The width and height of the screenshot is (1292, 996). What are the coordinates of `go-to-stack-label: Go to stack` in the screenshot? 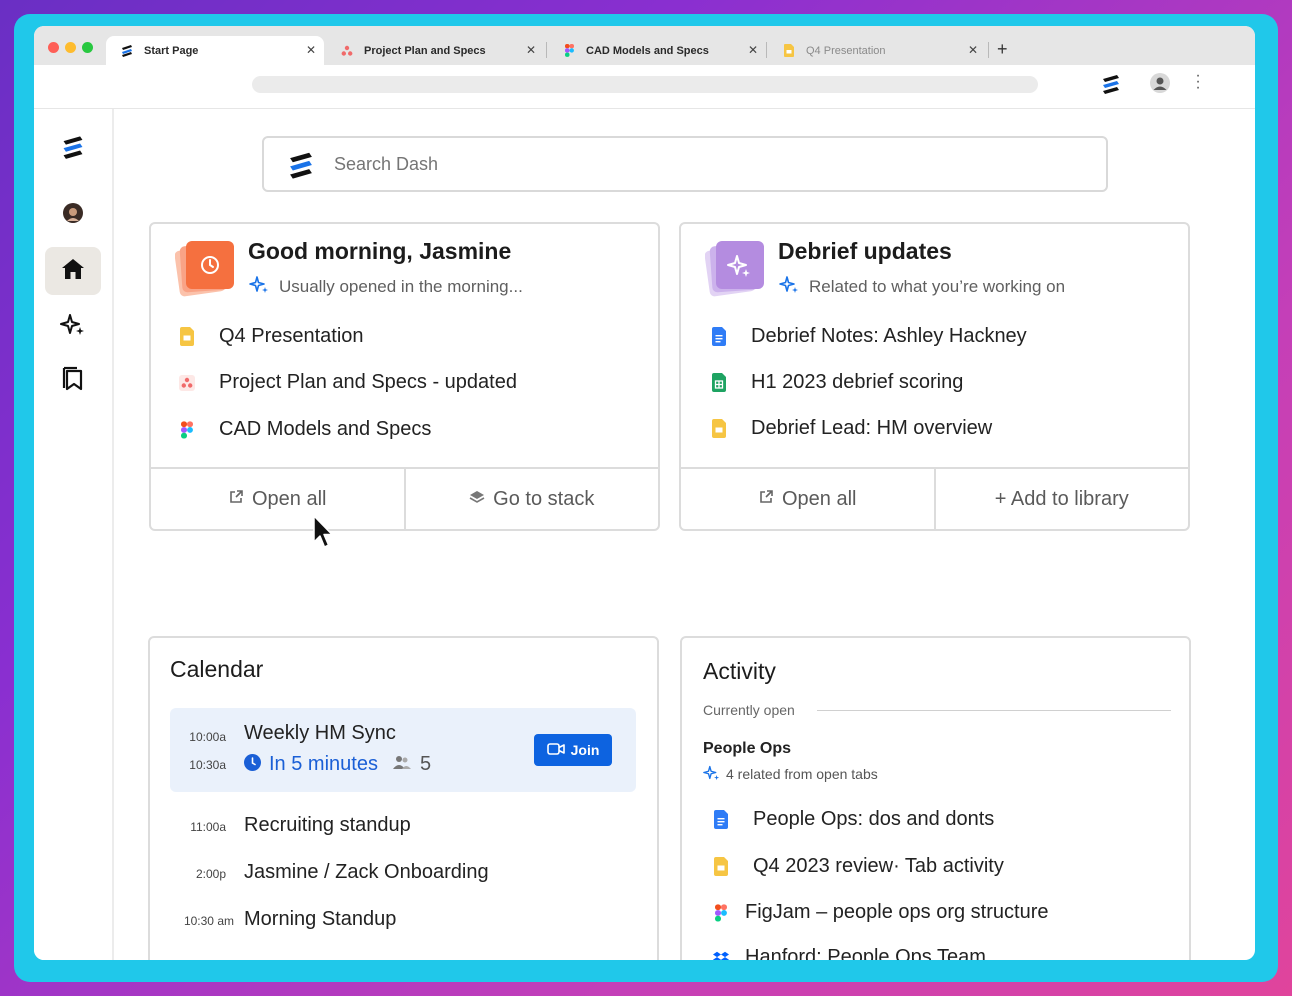 It's located at (544, 498).